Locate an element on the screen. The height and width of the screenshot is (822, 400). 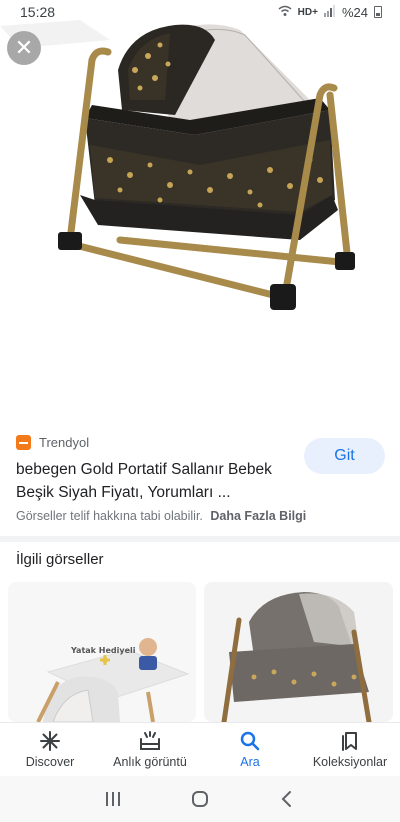
source-name: Trendyol is located at coordinates (64, 442).